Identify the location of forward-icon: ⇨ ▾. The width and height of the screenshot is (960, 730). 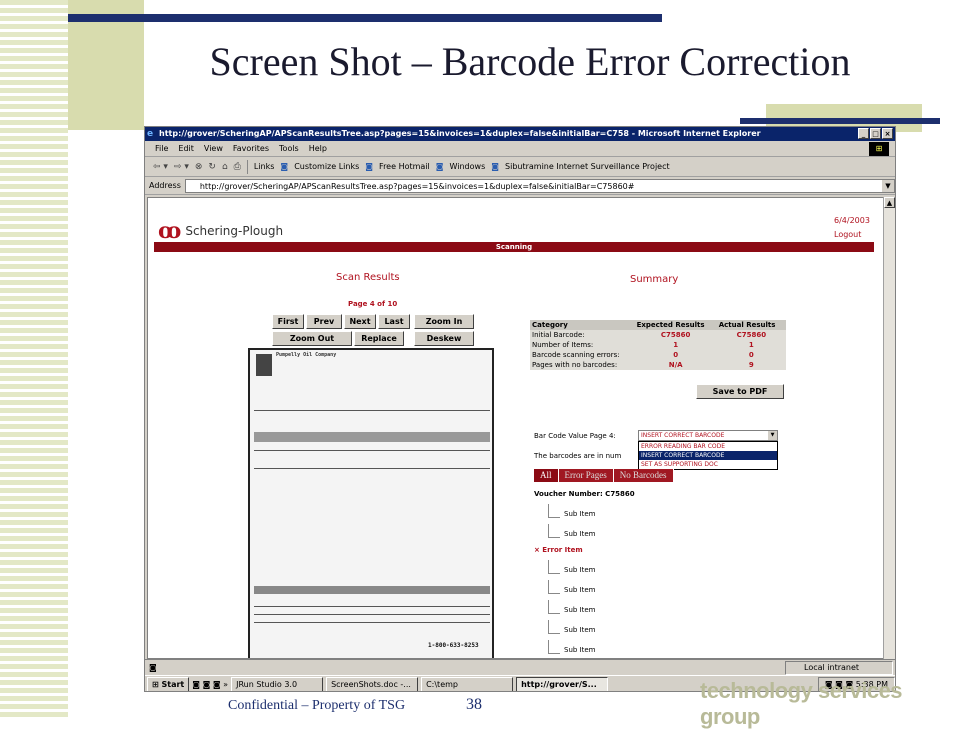
(181, 167).